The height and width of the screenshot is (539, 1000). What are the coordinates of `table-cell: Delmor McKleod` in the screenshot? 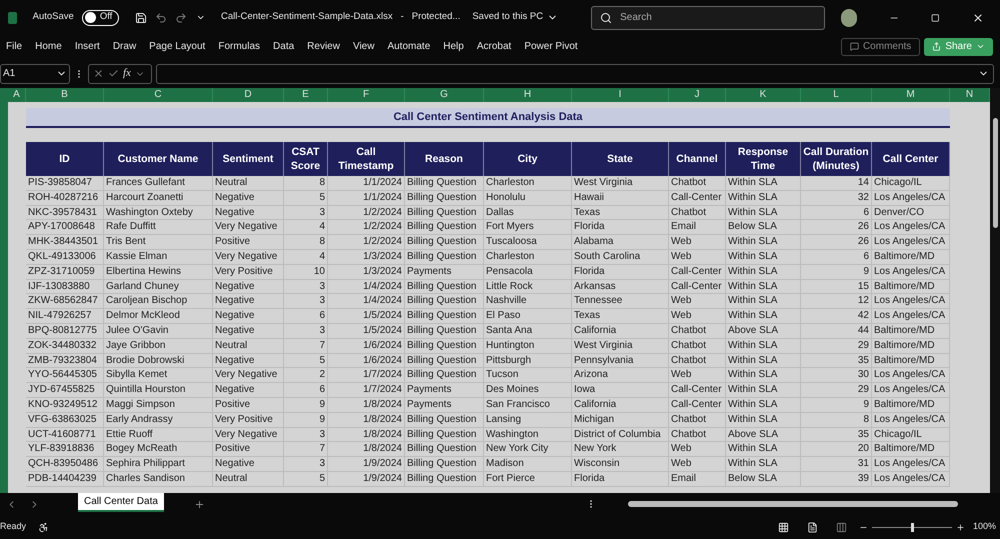 It's located at (158, 316).